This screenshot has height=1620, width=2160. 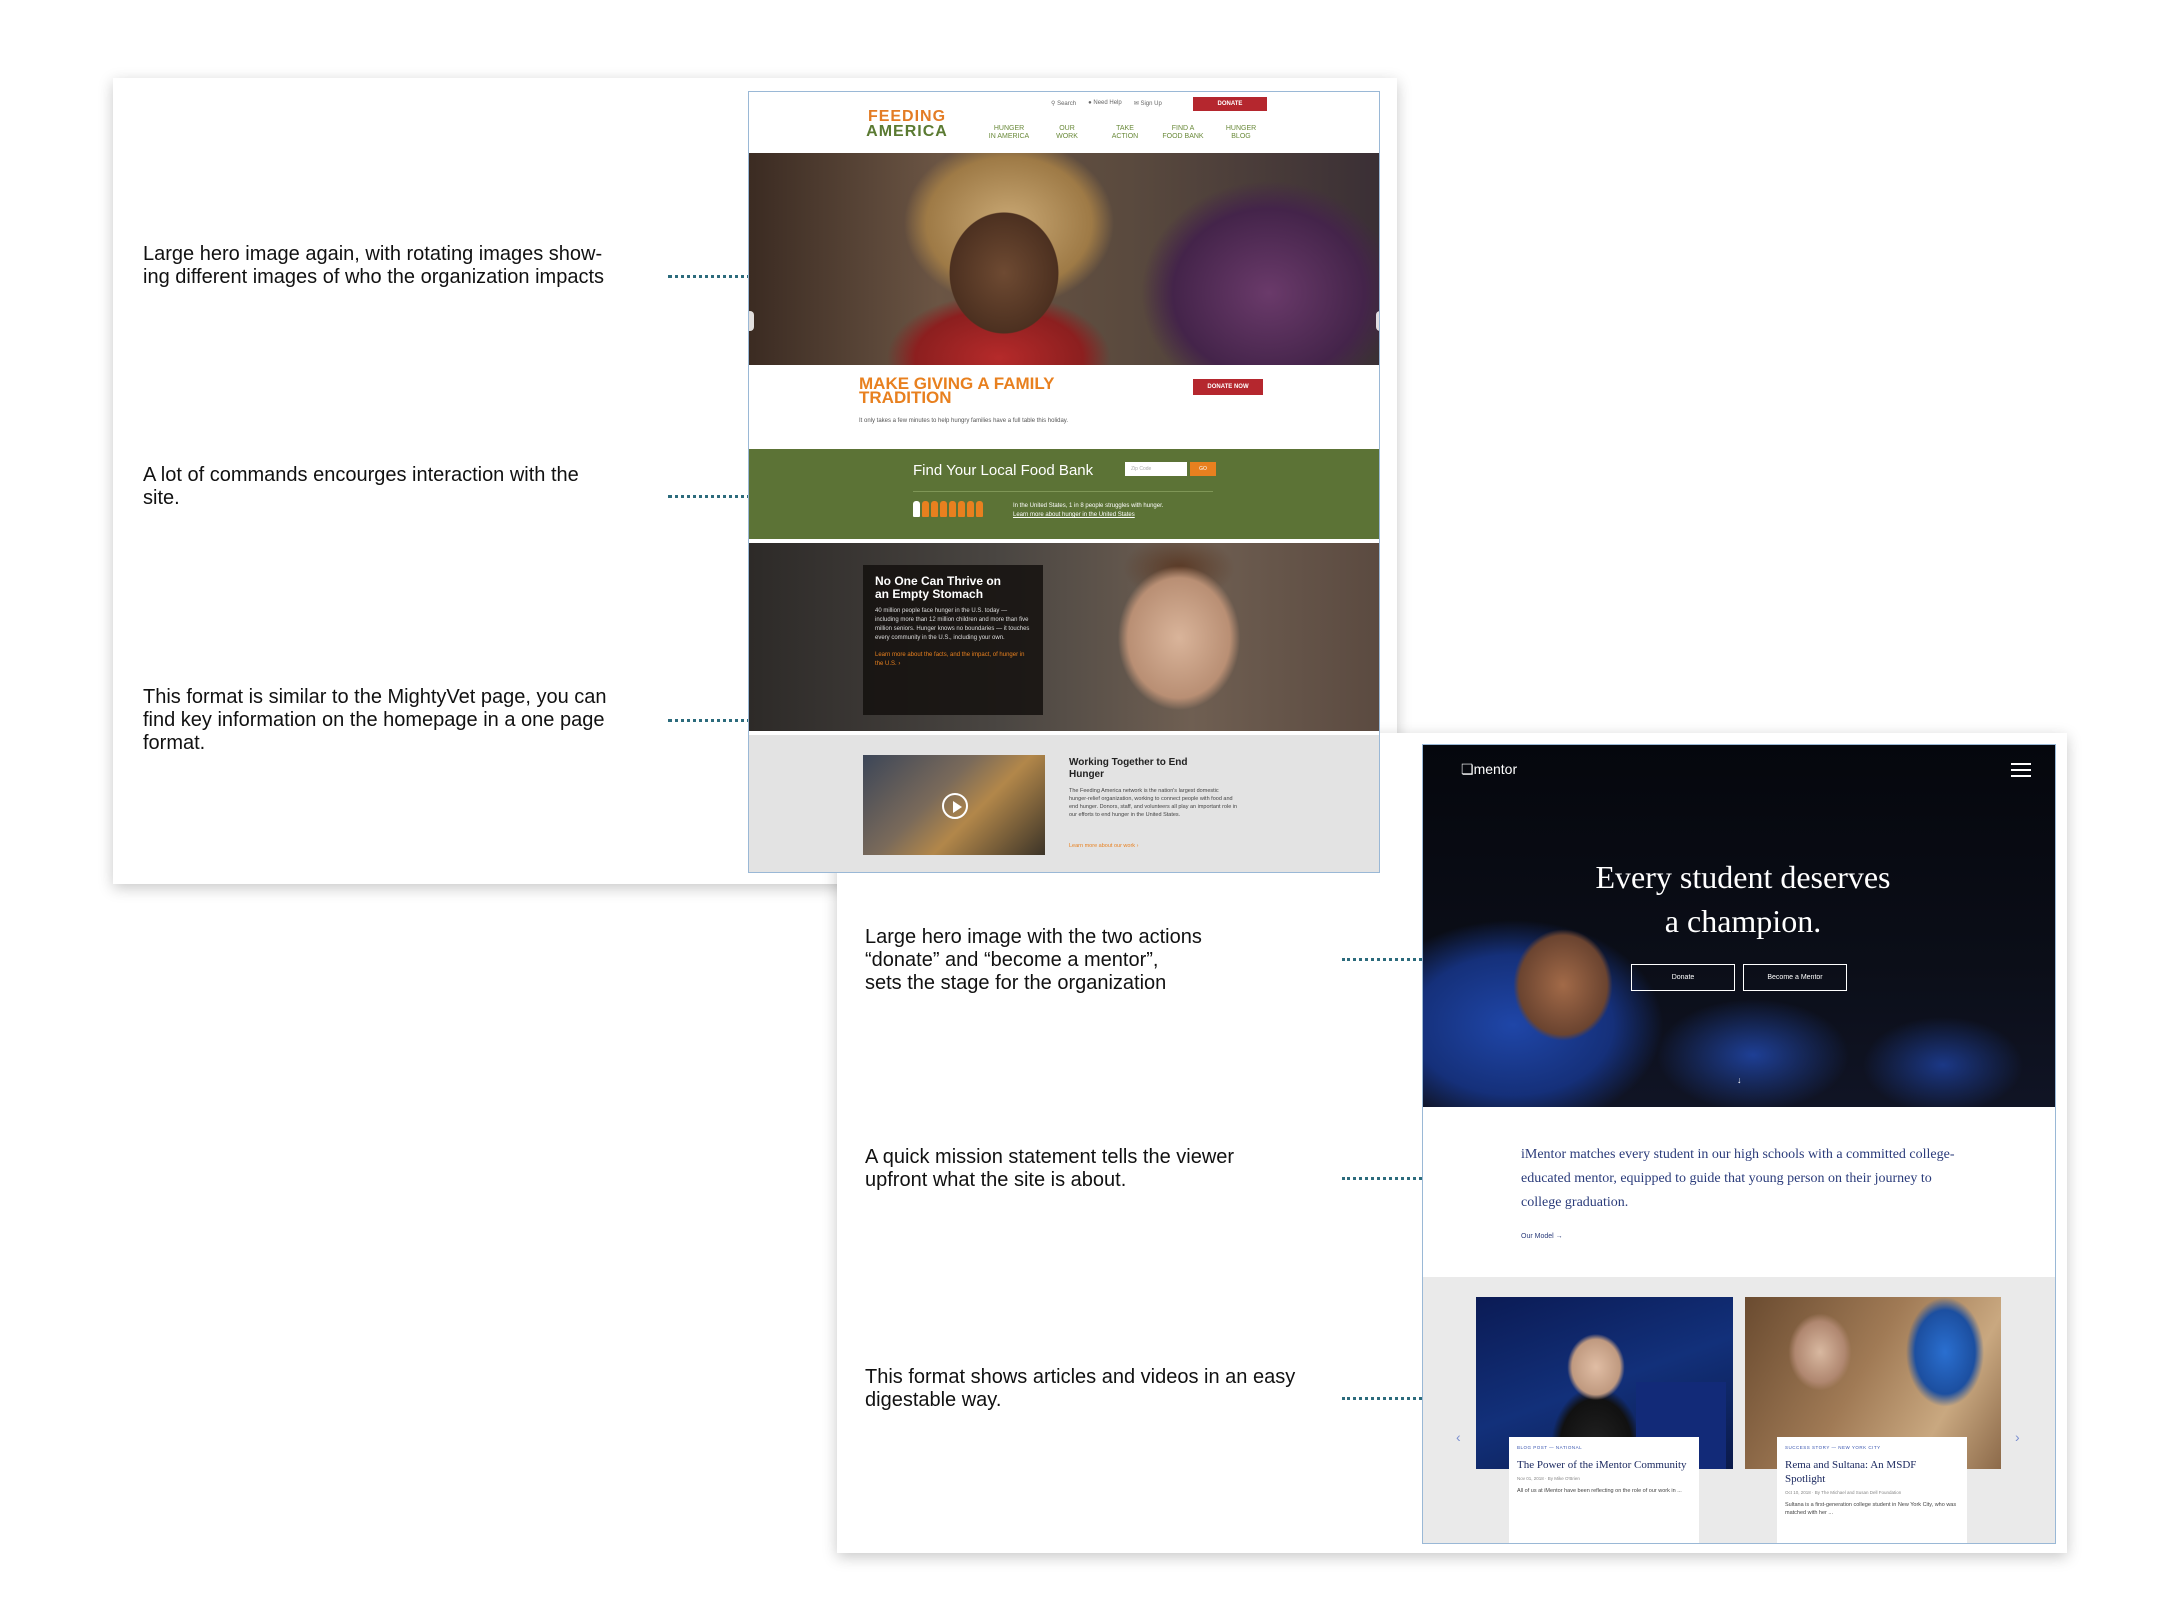 What do you see at coordinates (948, 509) in the screenshot?
I see `people-icon-row` at bounding box center [948, 509].